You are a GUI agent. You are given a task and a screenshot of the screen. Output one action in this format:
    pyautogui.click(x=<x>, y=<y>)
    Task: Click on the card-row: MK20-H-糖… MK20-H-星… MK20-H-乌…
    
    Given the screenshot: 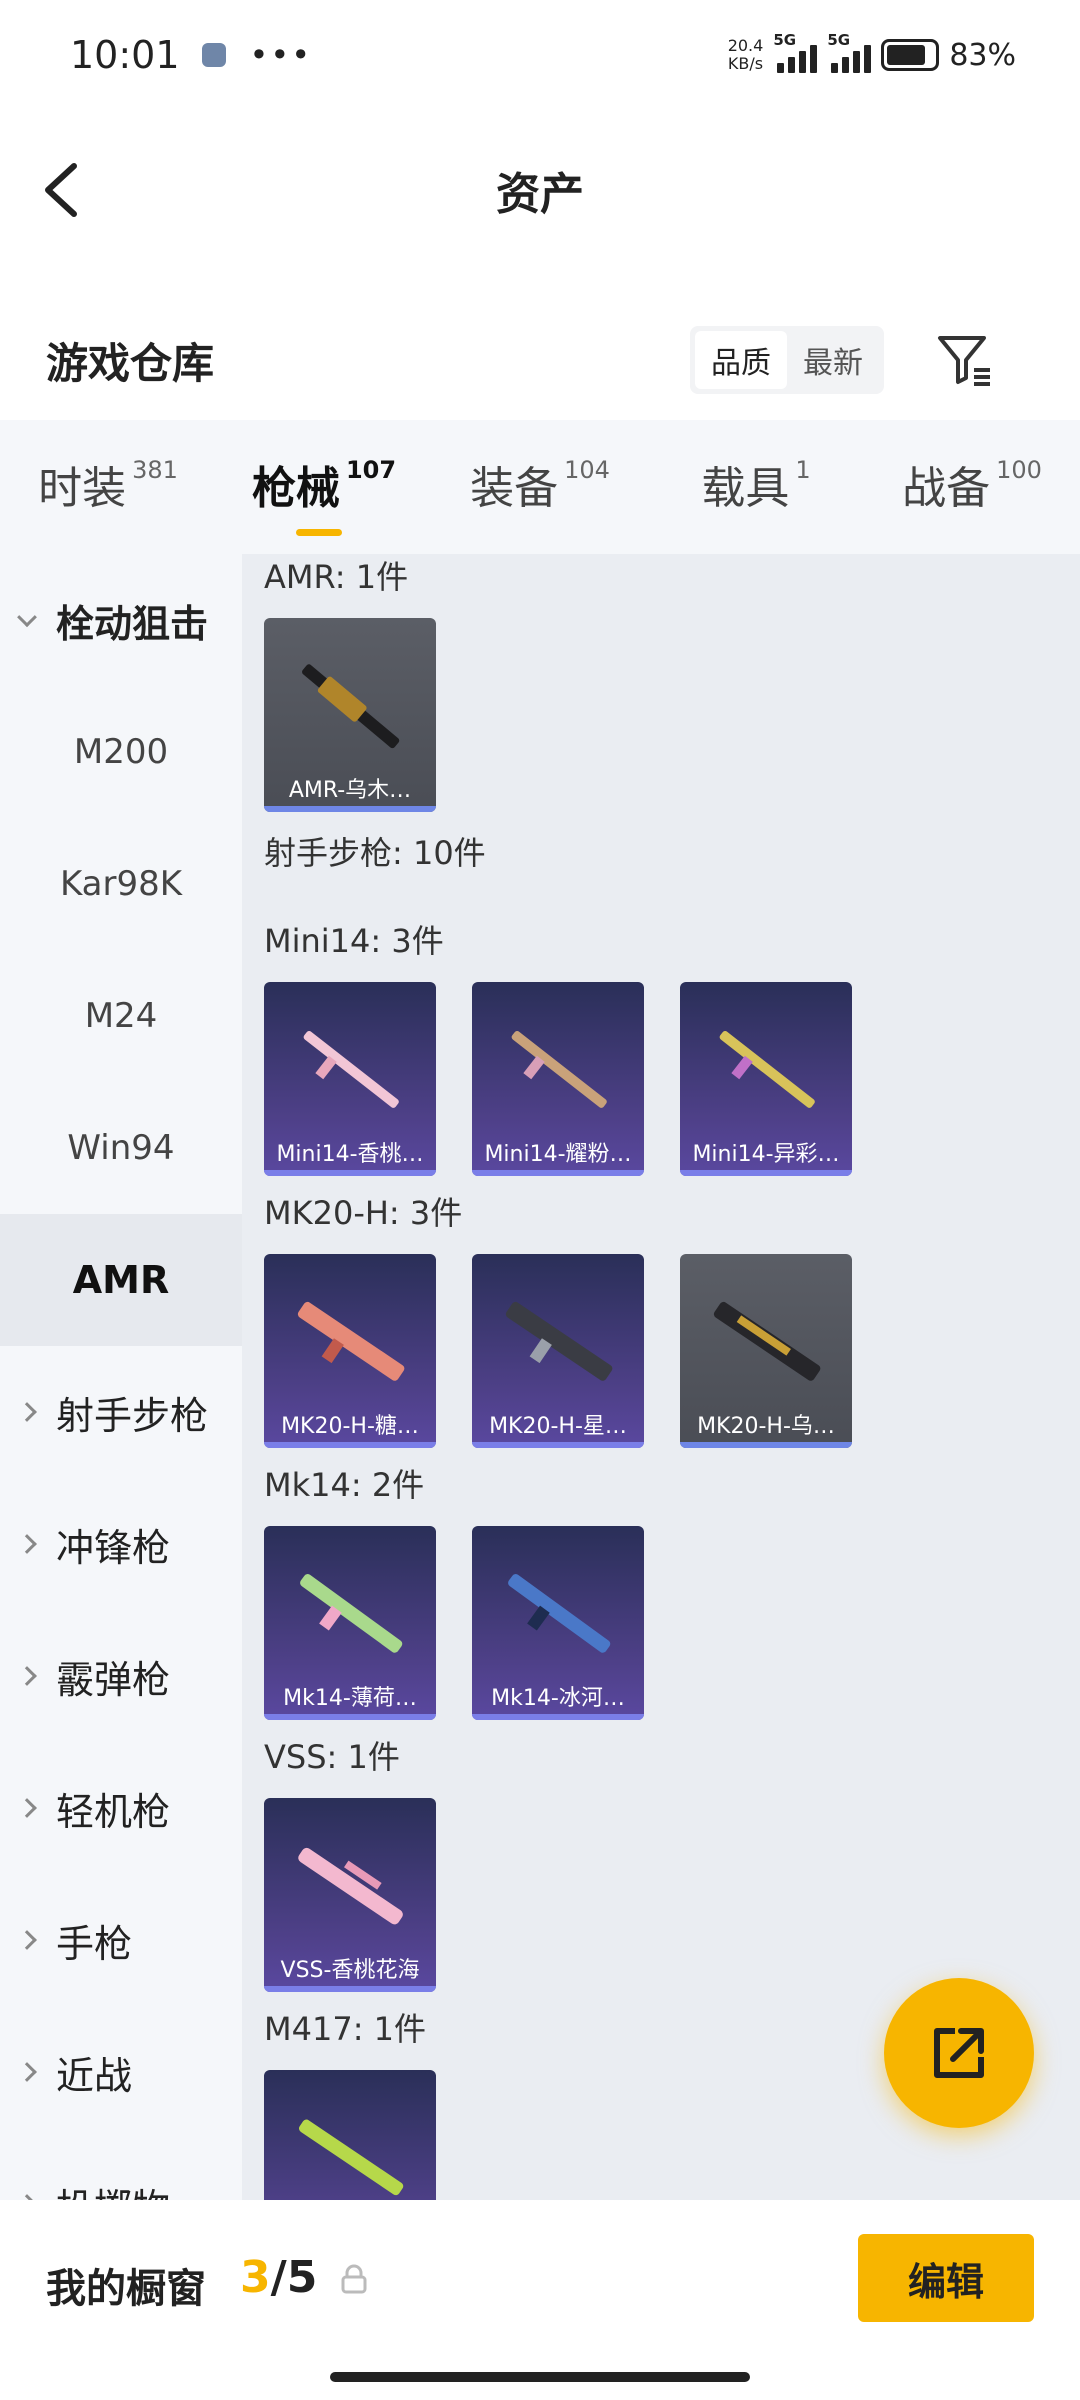 What is the action you would take?
    pyautogui.click(x=672, y=1351)
    